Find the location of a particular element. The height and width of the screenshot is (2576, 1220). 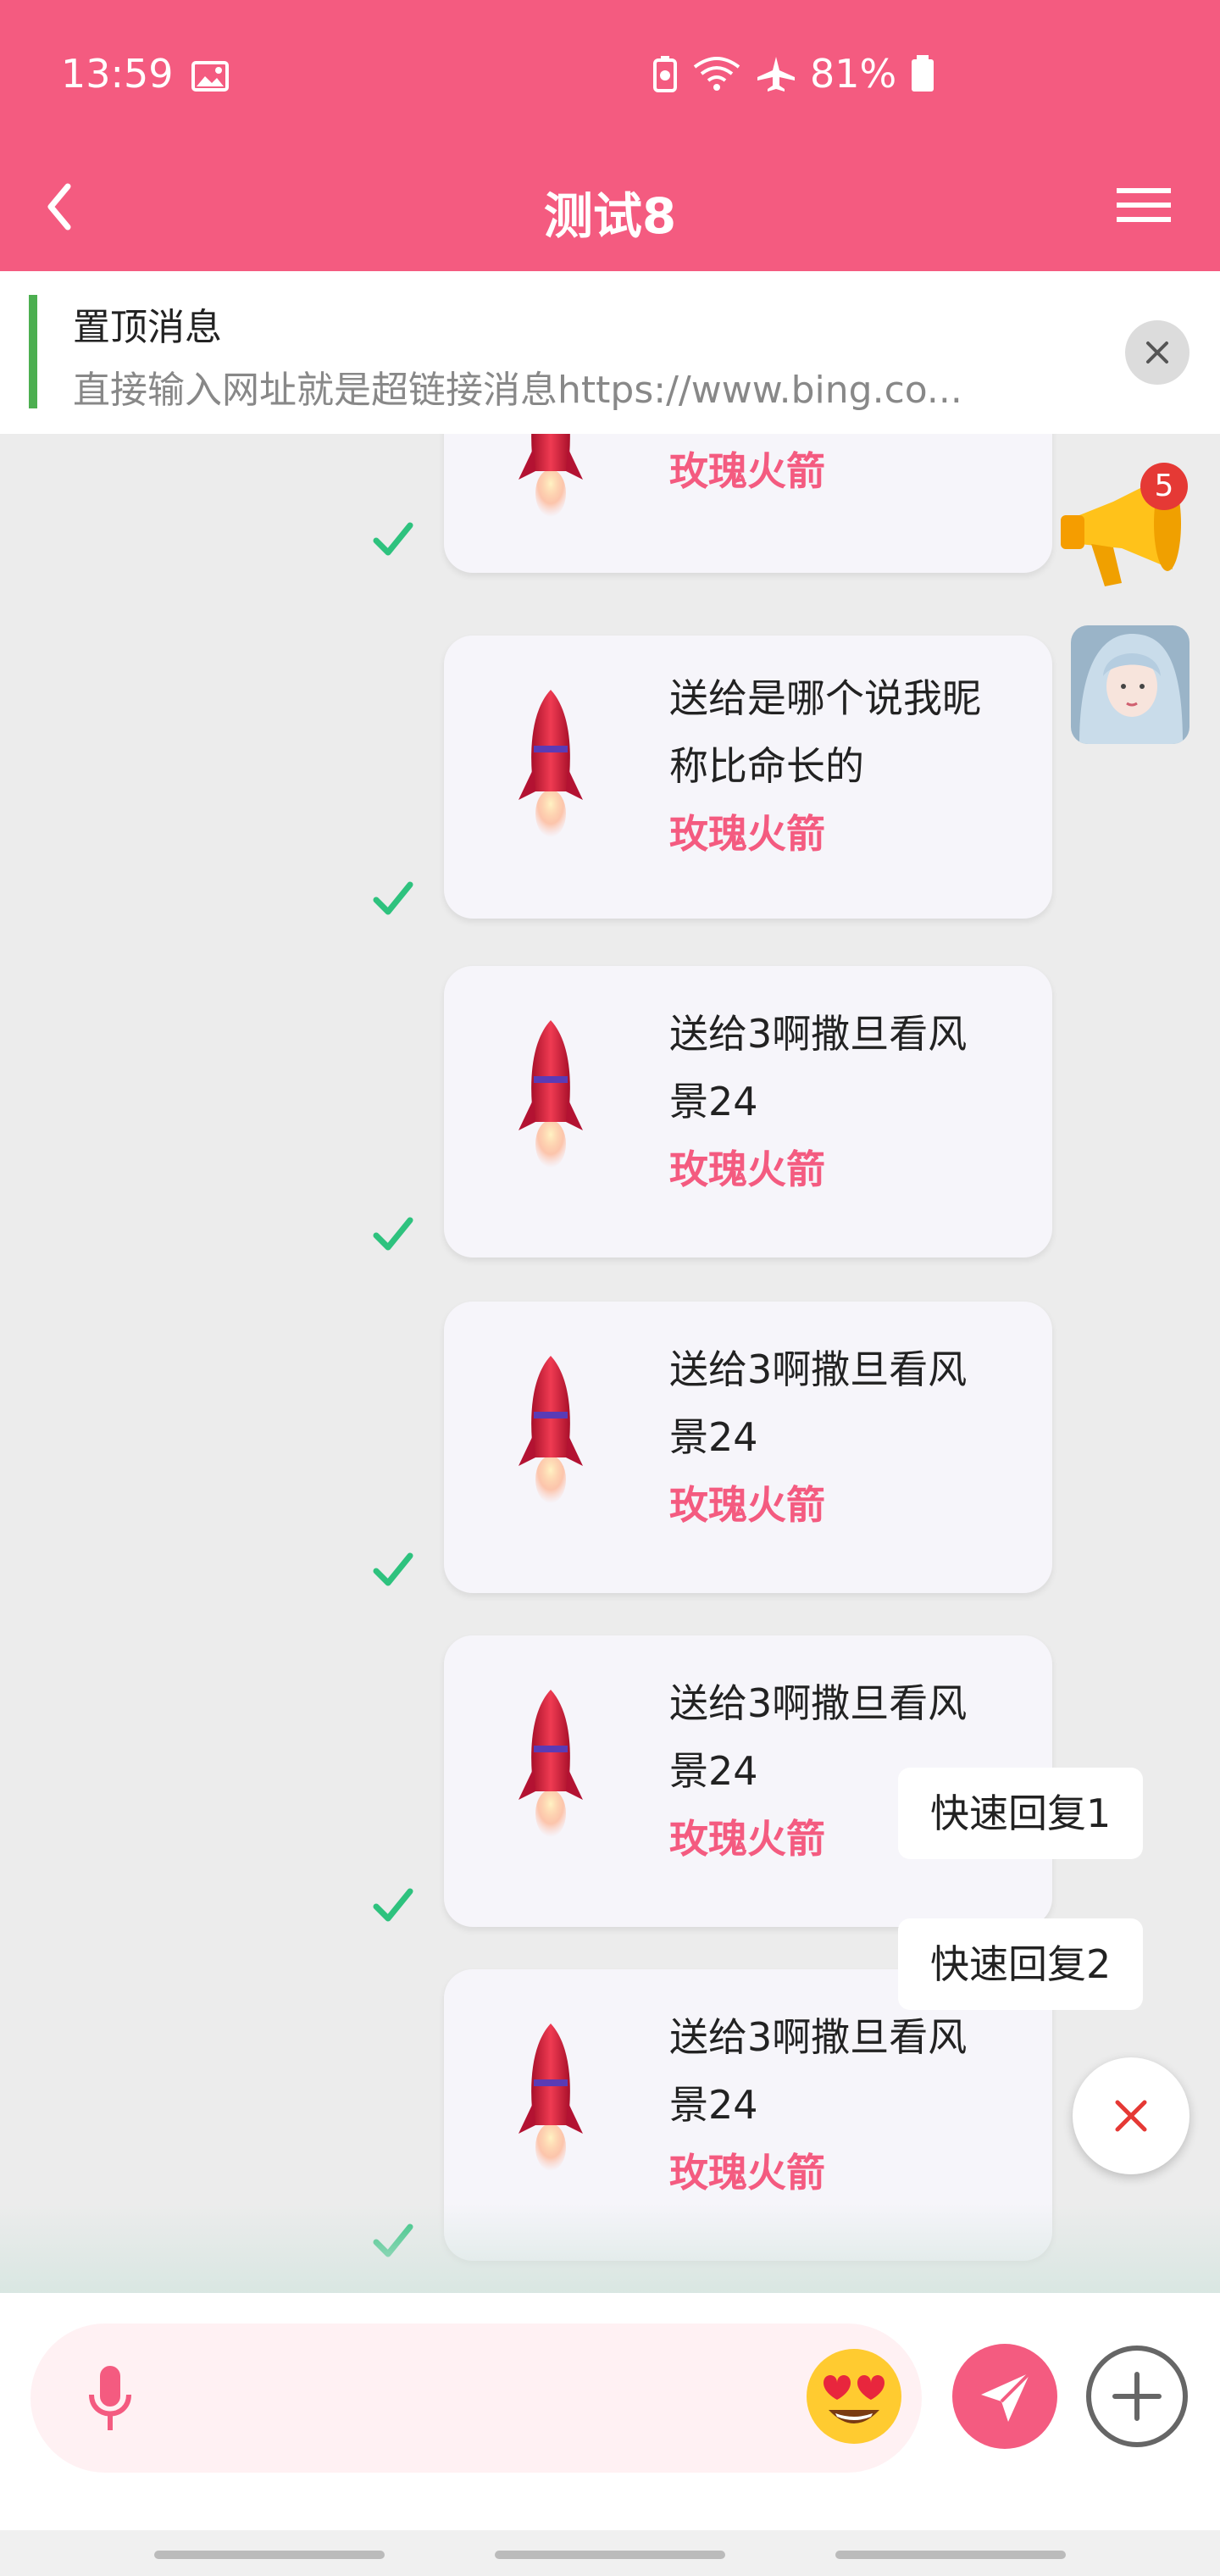

nav-home-handle is located at coordinates (610, 2555).